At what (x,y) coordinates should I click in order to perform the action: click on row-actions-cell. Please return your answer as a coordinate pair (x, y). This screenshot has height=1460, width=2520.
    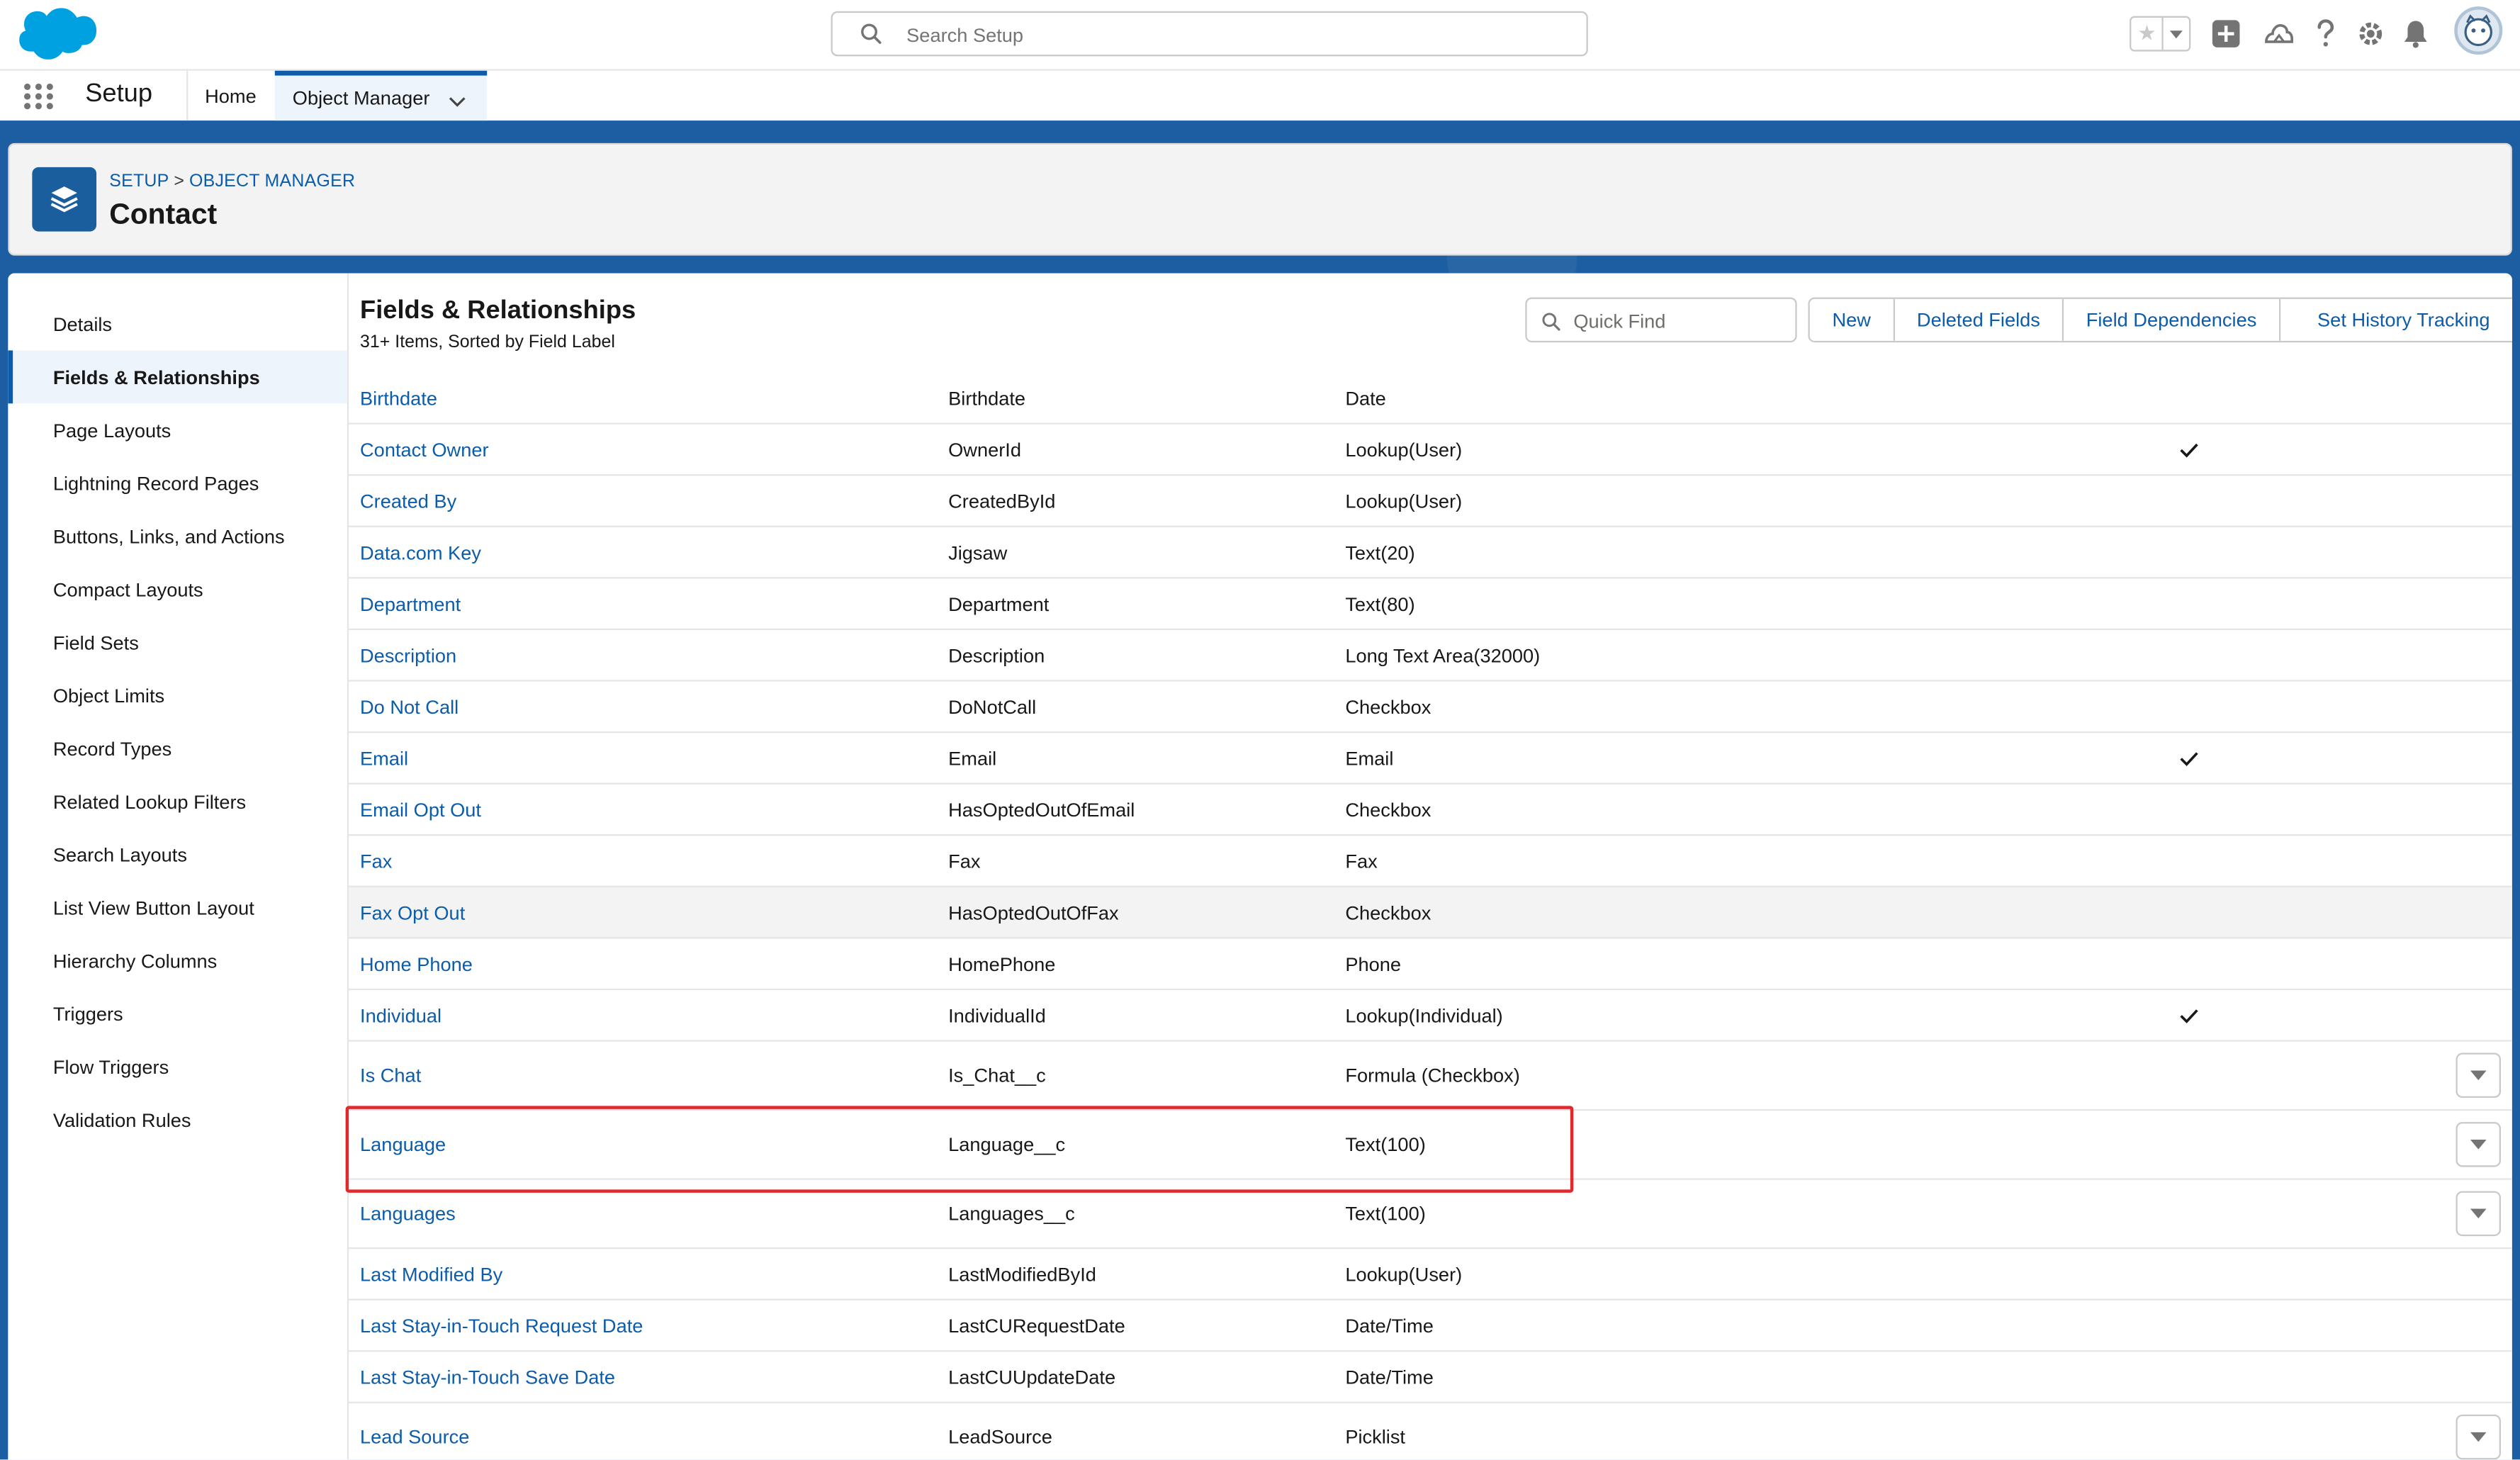
    Looking at the image, I should click on (2479, 1076).